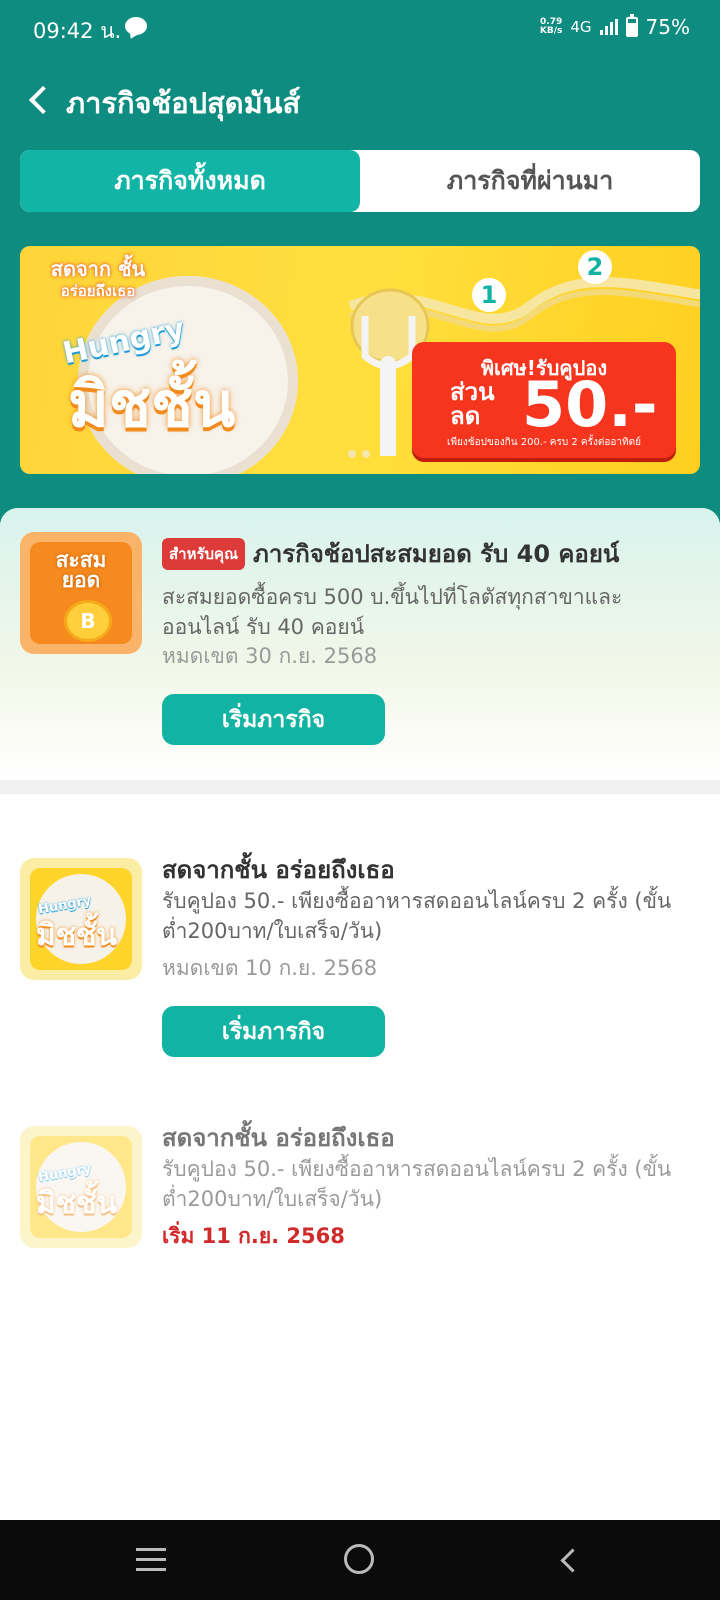 The height and width of the screenshot is (1600, 720). What do you see at coordinates (88, 621) in the screenshot?
I see `coin-icon: B` at bounding box center [88, 621].